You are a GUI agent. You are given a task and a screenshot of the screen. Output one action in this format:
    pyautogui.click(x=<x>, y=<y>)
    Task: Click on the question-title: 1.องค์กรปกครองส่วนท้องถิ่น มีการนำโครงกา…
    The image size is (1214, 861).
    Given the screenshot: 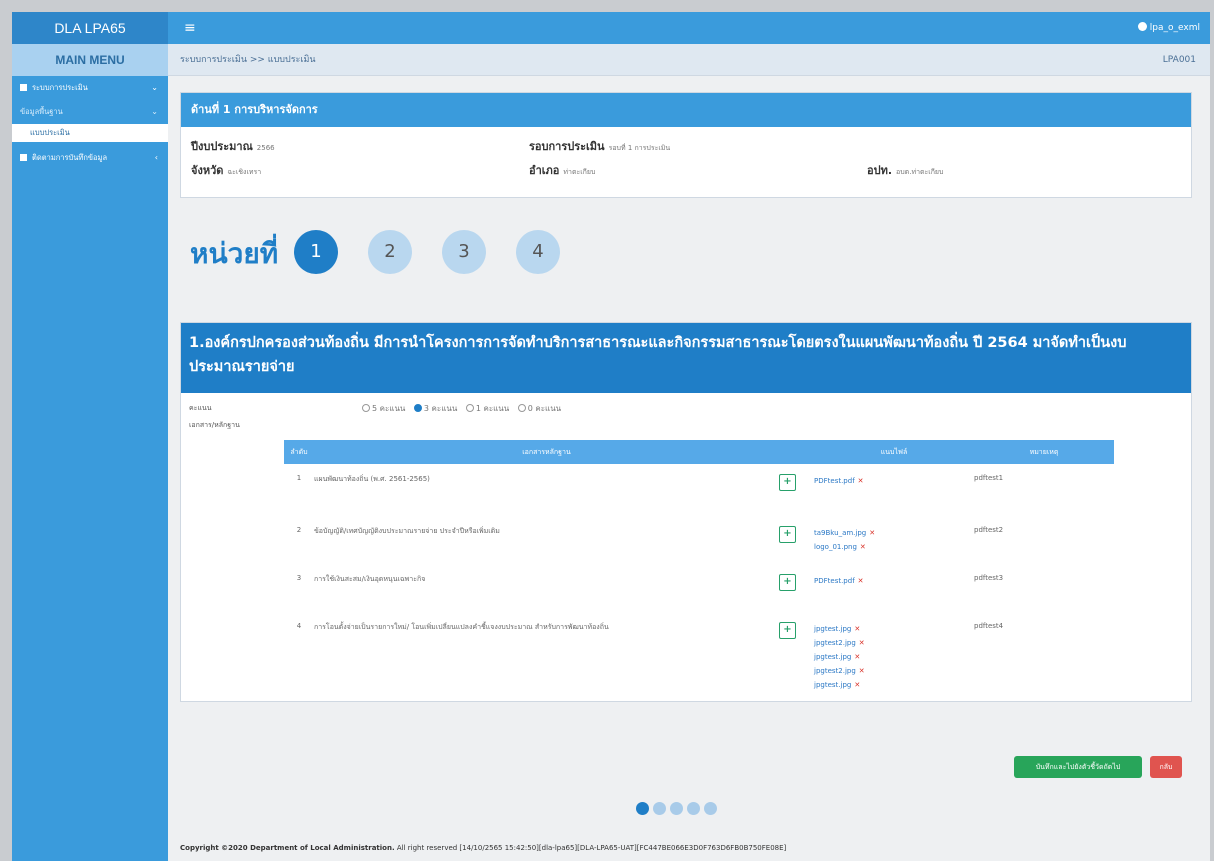 What is the action you would take?
    pyautogui.click(x=686, y=358)
    